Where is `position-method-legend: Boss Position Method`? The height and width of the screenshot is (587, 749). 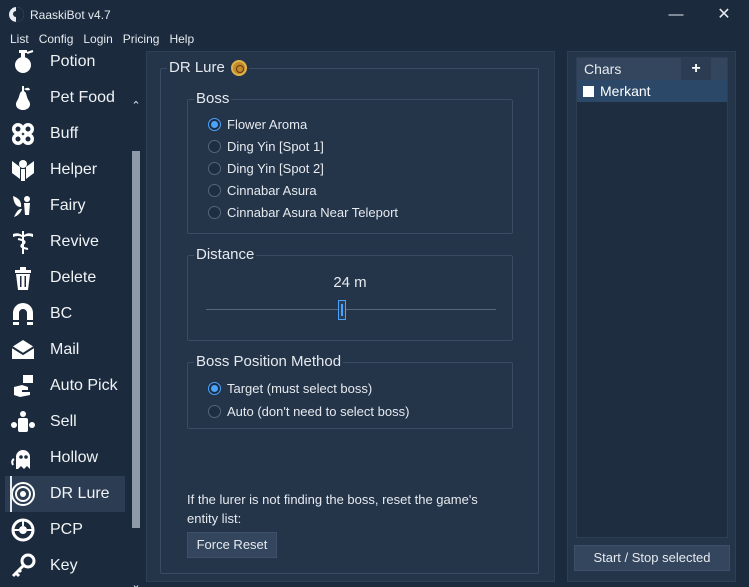 position-method-legend: Boss Position Method is located at coordinates (269, 362).